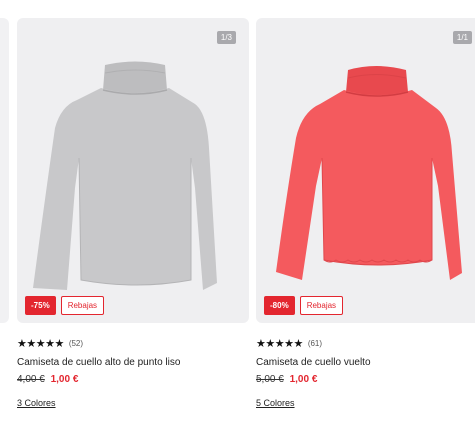 The image size is (475, 429). Describe the element at coordinates (31, 379) in the screenshot. I see `old-price: 4,00 €` at that location.